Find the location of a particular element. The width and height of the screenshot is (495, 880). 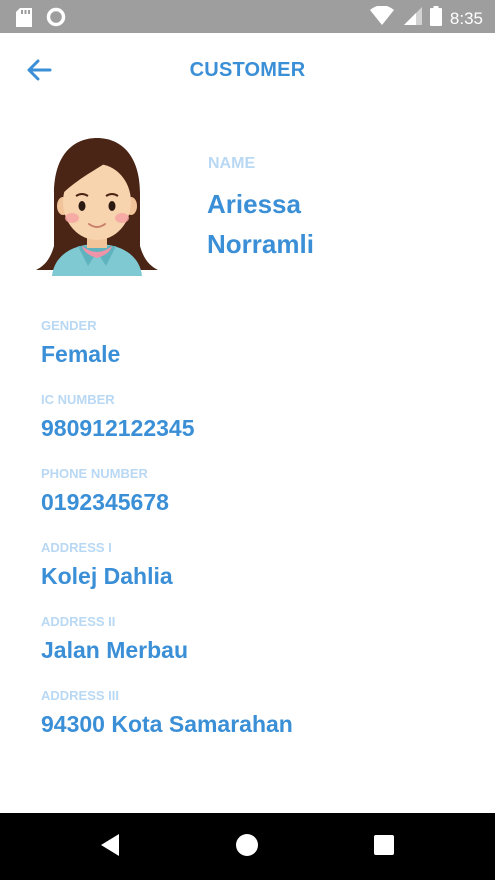

status-notifications is located at coordinates (41, 19).